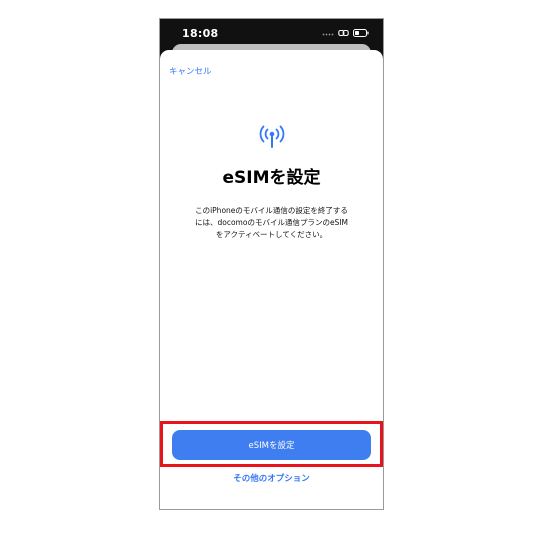 This screenshot has height=533, width=536. What do you see at coordinates (361, 33) in the screenshot?
I see `battery-icon` at bounding box center [361, 33].